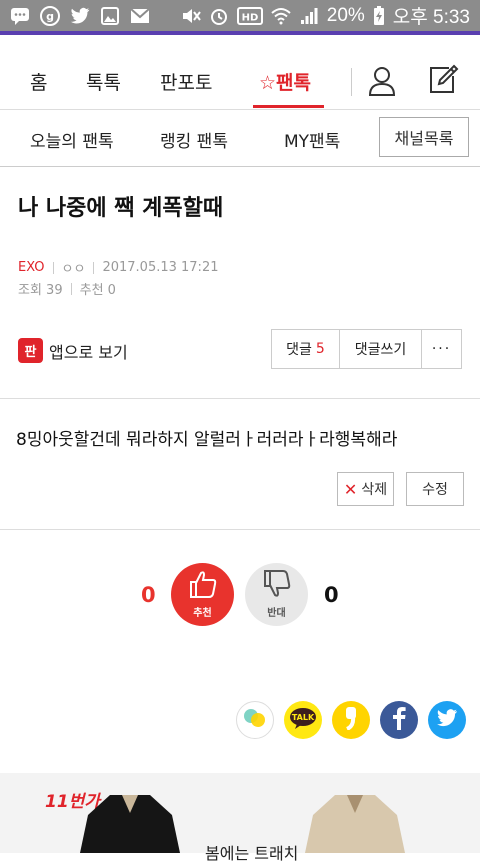 The width and height of the screenshot is (480, 864). I want to click on status-bar: g HD 20% 오후 5:33, so click(240, 15).